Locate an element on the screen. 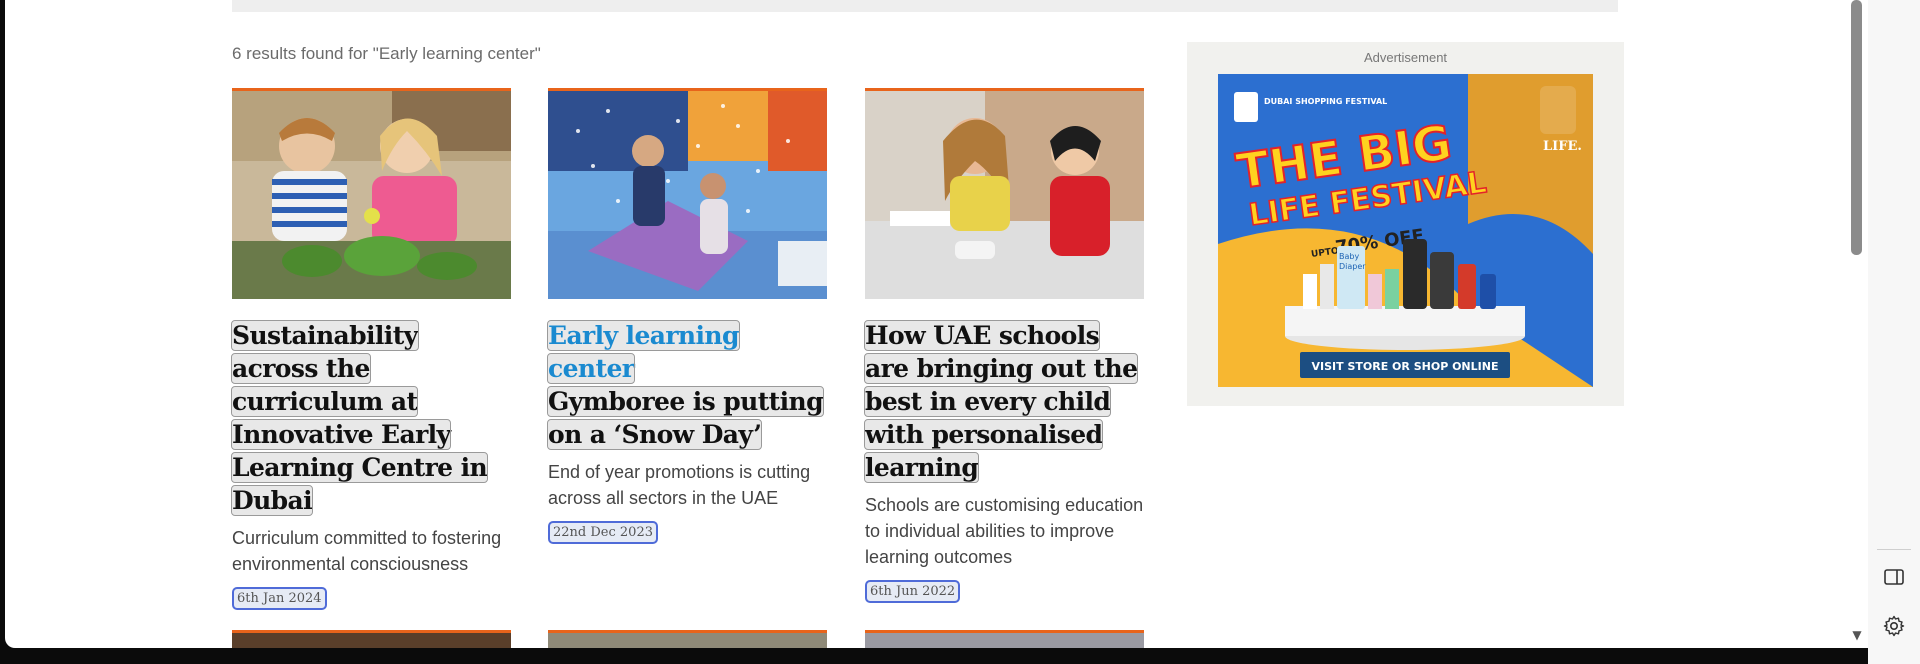 The height and width of the screenshot is (664, 1920). children-snow-play-photo is located at coordinates (687, 195).